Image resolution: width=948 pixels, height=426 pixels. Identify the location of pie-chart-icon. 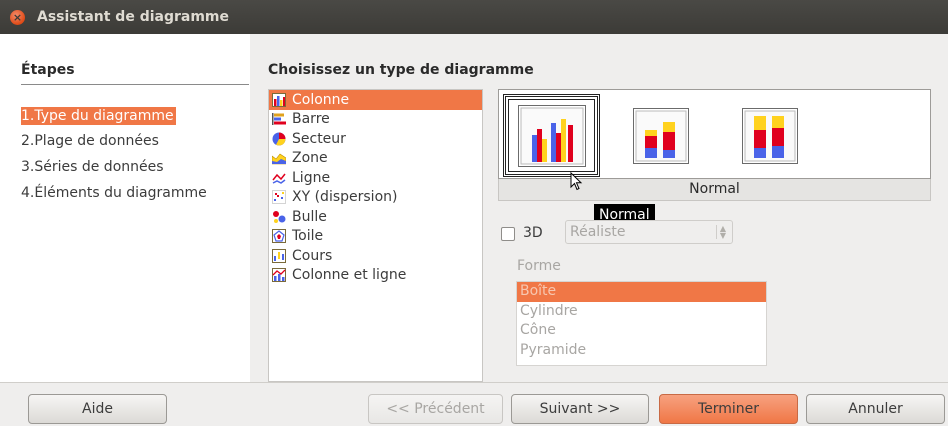
(279, 139).